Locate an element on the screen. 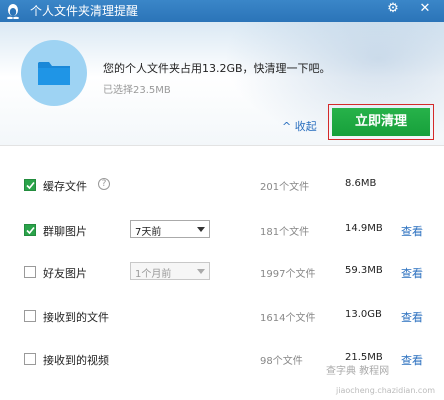  folder-icon is located at coordinates (54, 73).